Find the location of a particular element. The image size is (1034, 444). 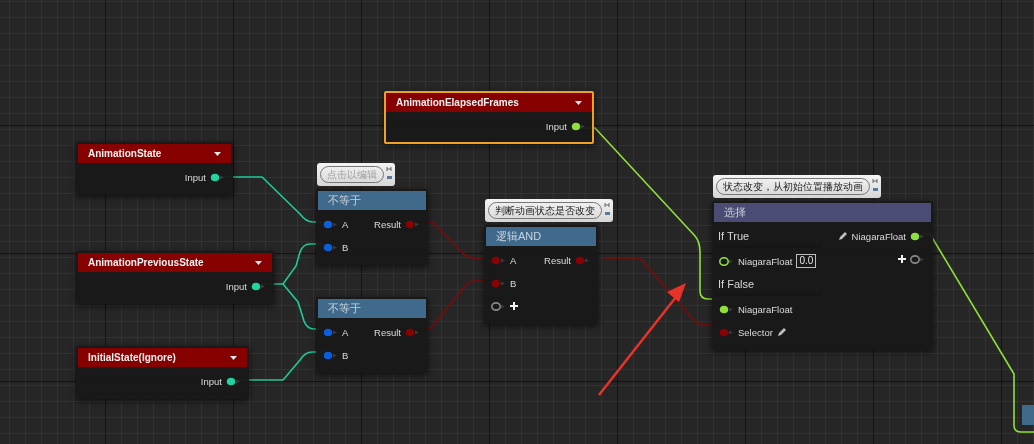

section-label: If False is located at coordinates (736, 283).